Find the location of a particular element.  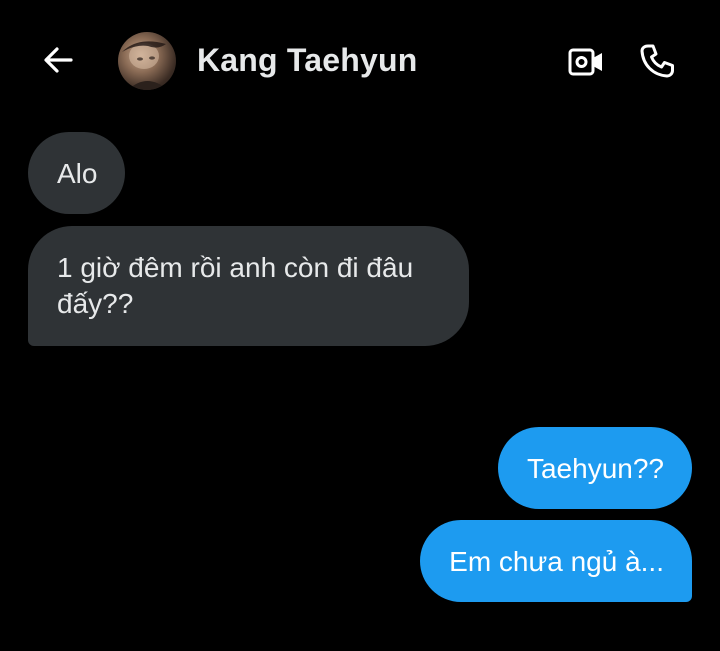

message-text: Taehyun?? is located at coordinates (595, 468).